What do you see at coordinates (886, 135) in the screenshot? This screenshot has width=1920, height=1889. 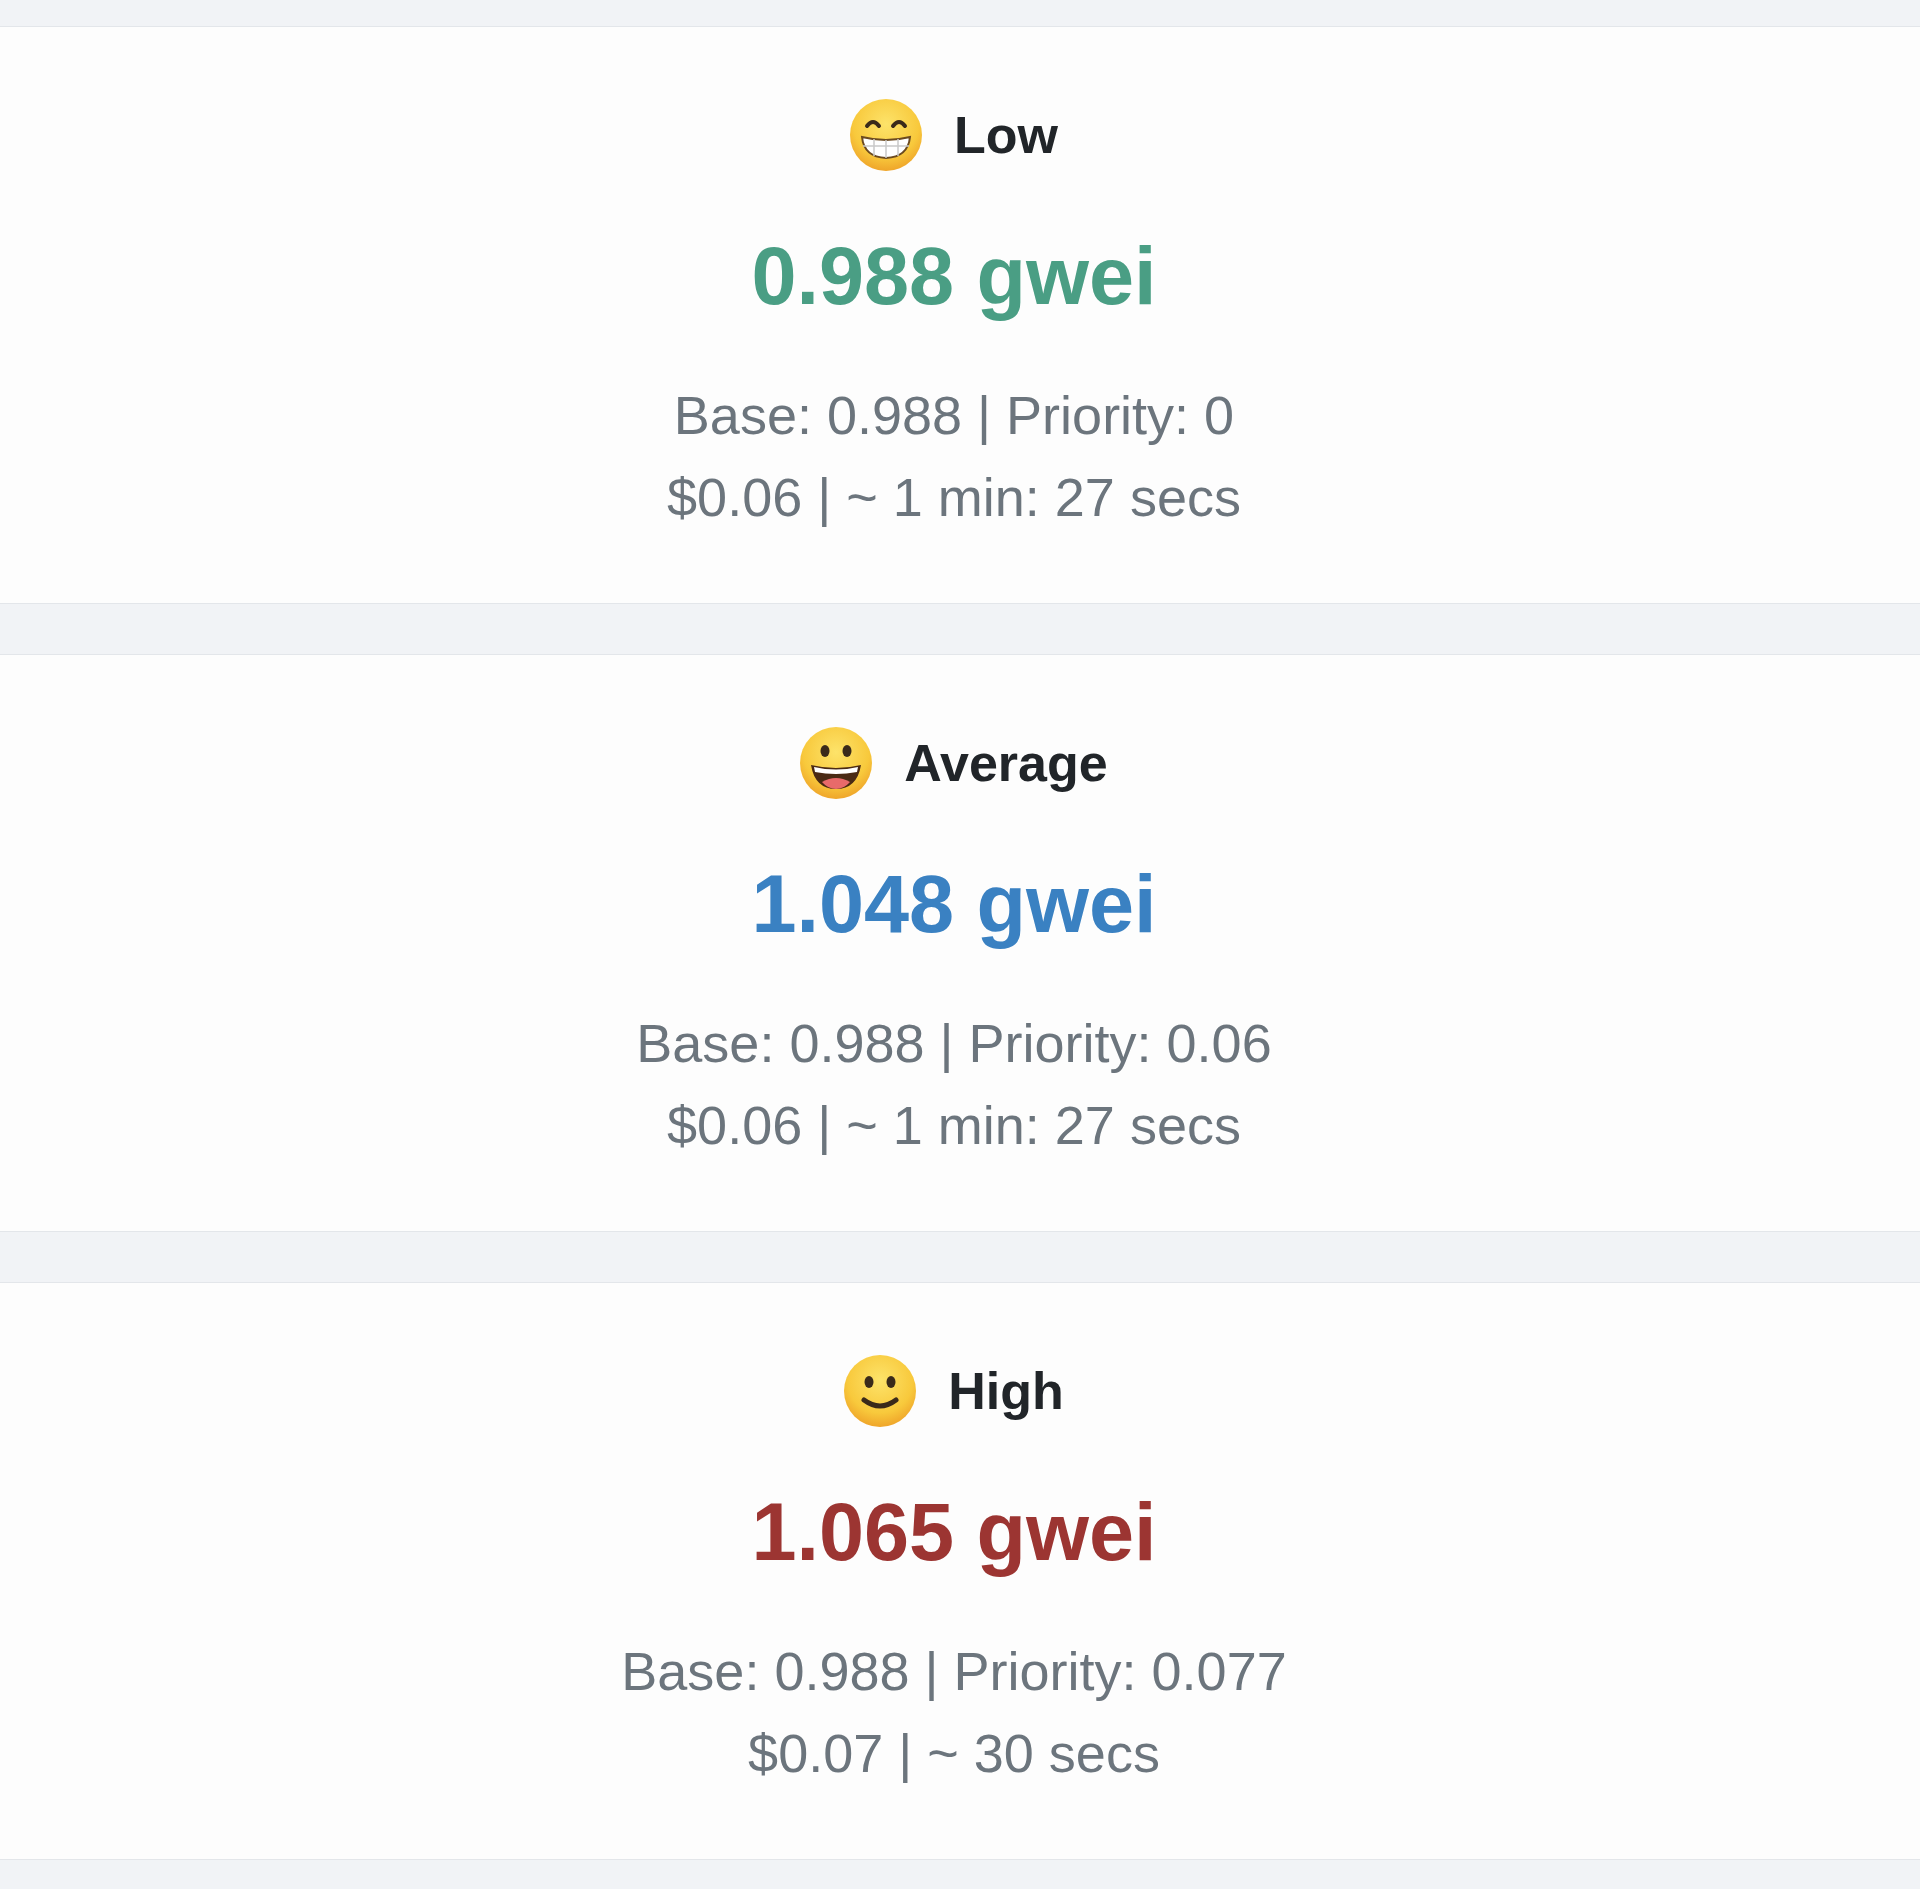 I see `beaming-face-icon` at bounding box center [886, 135].